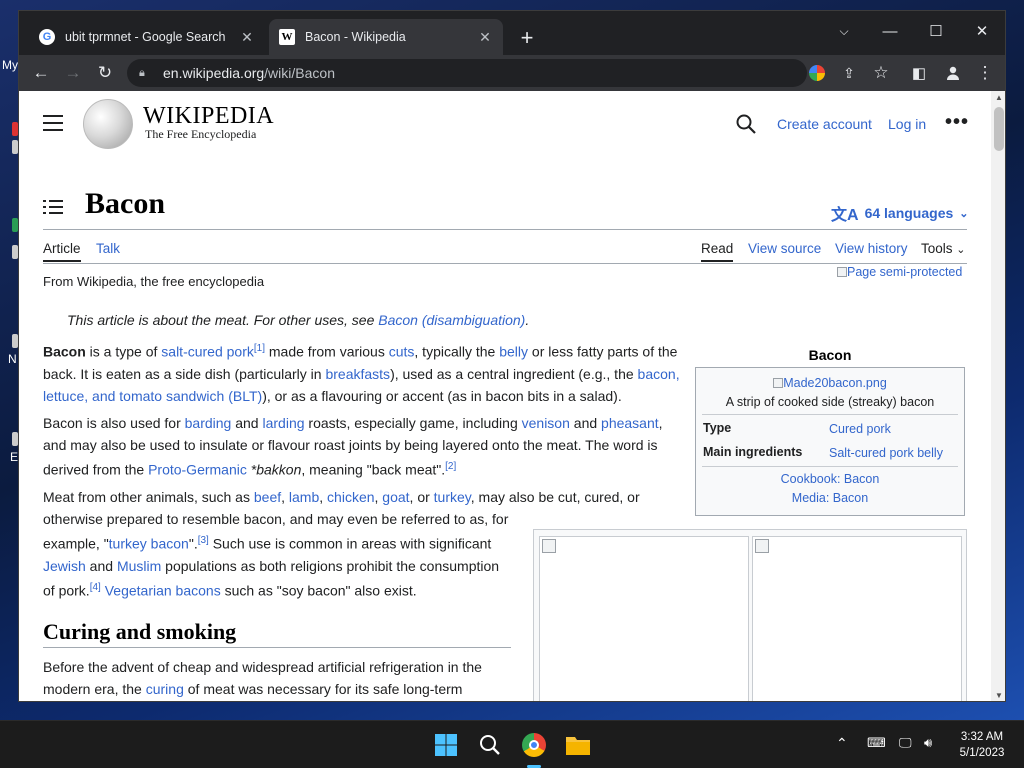 This screenshot has width=1024, height=768. What do you see at coordinates (876, 743) in the screenshot?
I see `keyboard-icon: ⌨` at bounding box center [876, 743].